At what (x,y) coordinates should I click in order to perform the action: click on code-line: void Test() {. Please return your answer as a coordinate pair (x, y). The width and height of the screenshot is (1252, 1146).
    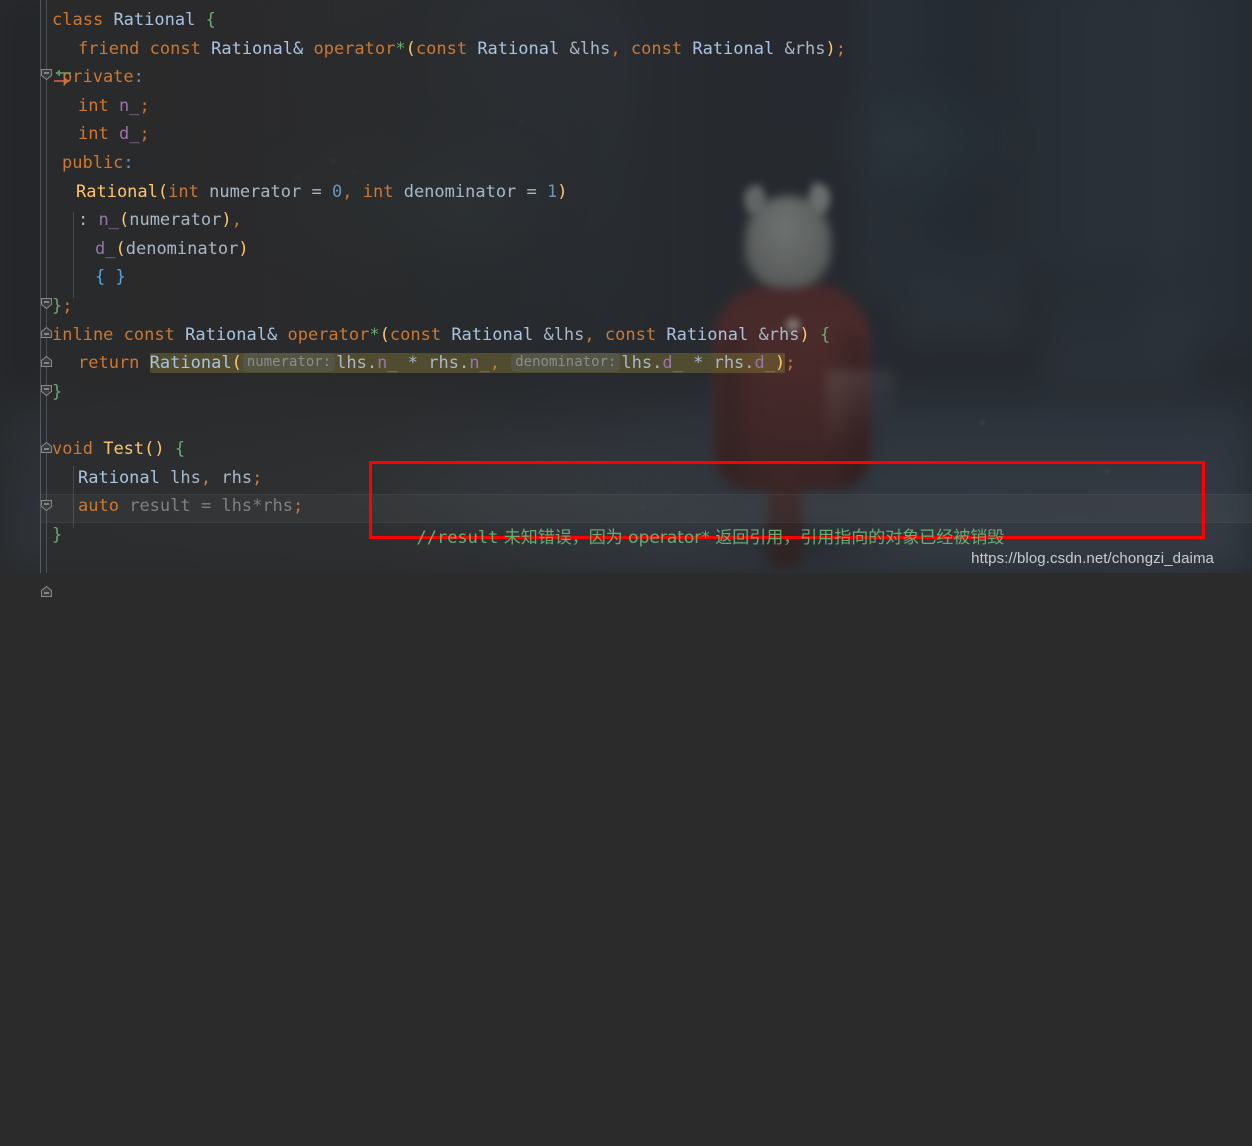
    Looking at the image, I should click on (118, 449).